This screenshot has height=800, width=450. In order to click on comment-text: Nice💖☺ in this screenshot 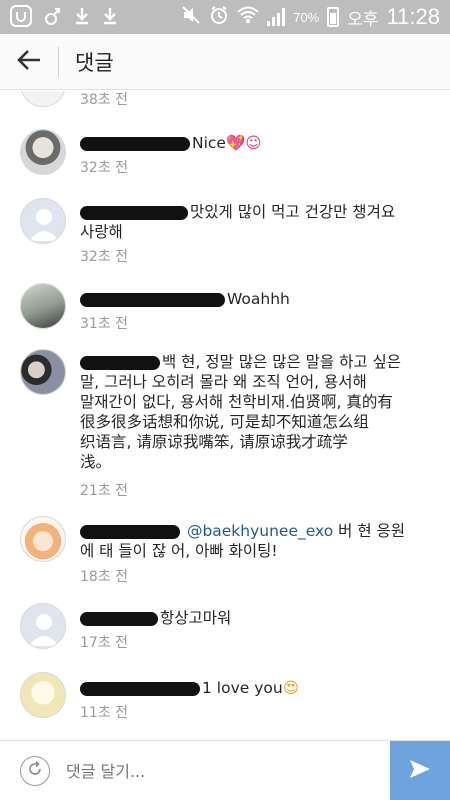, I will do `click(252, 143)`.